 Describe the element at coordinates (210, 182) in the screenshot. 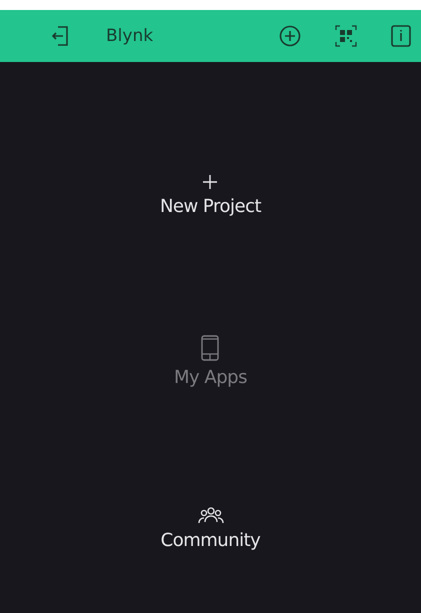

I see `plus-icon` at that location.